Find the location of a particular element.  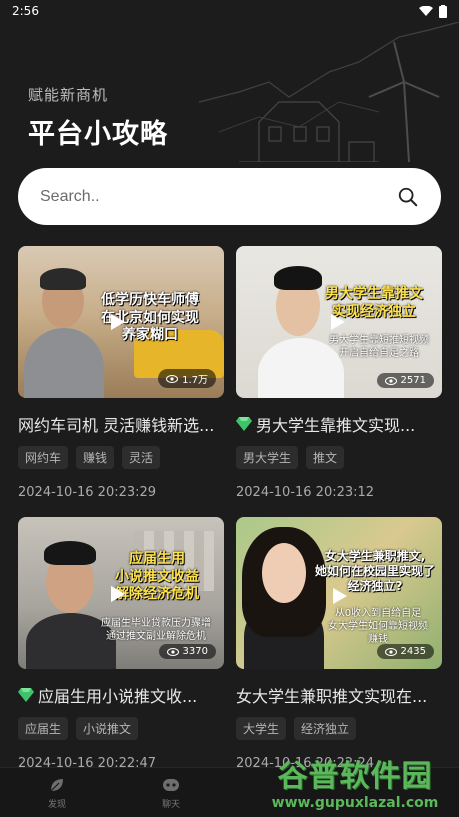

site-watermark: 谷普软件园 www.gupuxlazal.com is located at coordinates (355, 781).